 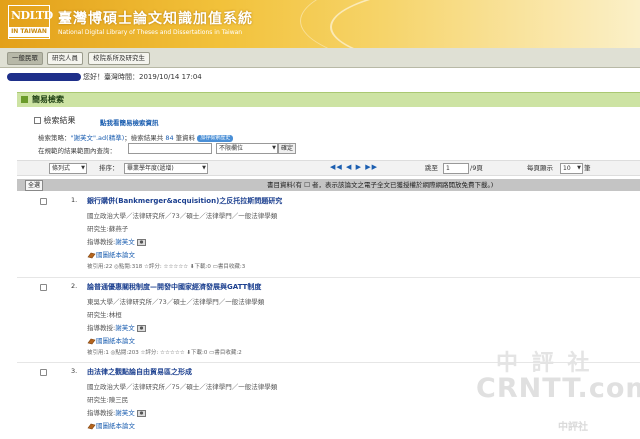 What do you see at coordinates (54, 138) in the screenshot?
I see `strategy-label: 檢索策略：` at bounding box center [54, 138].